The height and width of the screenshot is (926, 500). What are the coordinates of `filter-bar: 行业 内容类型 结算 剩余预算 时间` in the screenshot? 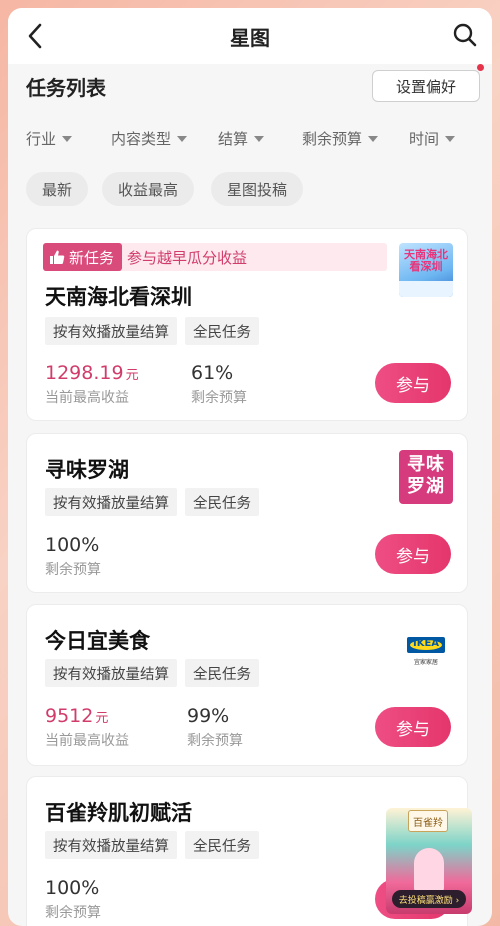 It's located at (250, 138).